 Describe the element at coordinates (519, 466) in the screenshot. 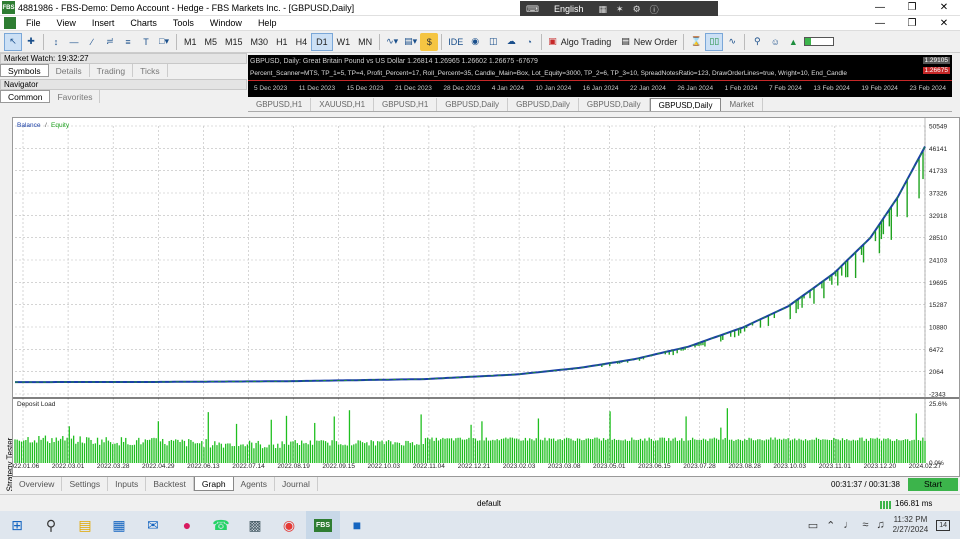

I see `x-tick-label: 2023.02.03` at that location.